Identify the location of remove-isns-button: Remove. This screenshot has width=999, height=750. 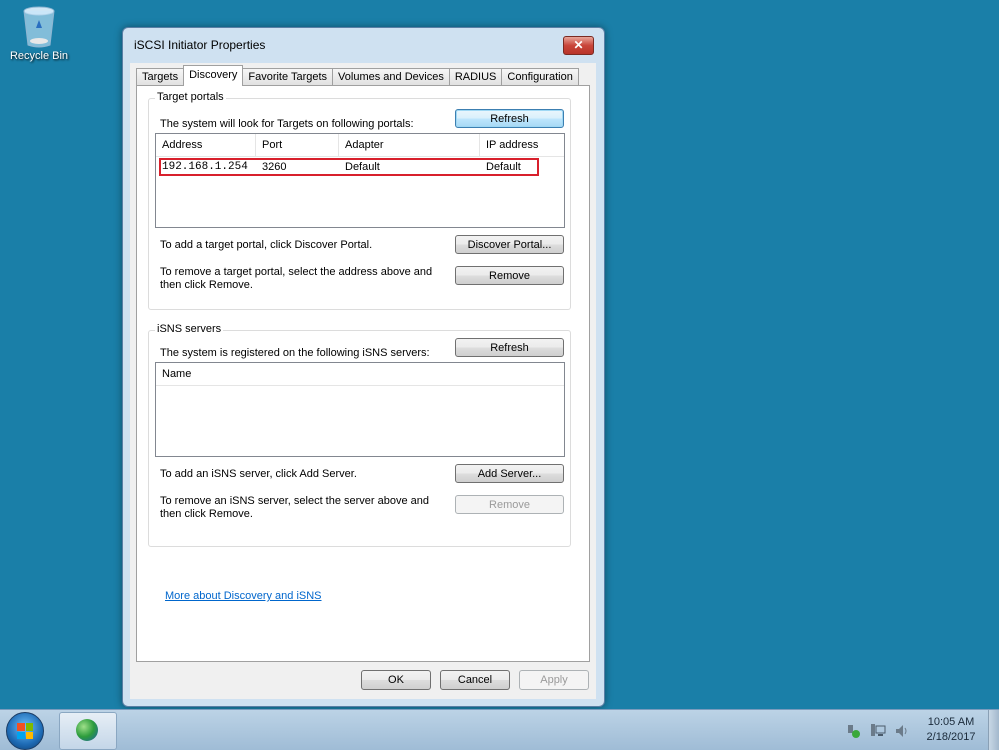
(509, 504).